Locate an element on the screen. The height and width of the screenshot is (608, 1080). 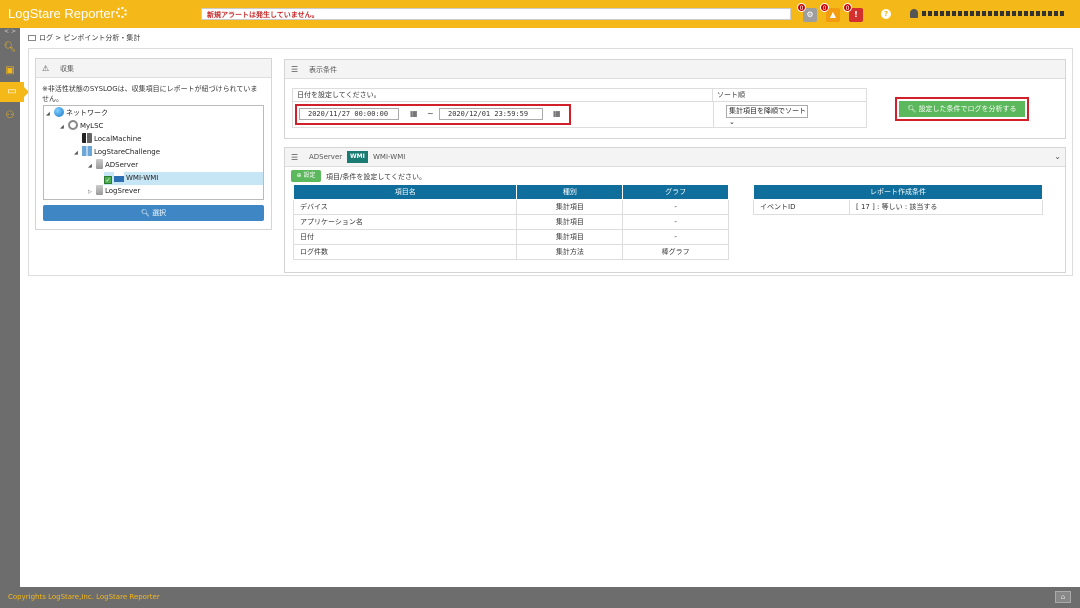
column-divider is located at coordinates (713, 114).